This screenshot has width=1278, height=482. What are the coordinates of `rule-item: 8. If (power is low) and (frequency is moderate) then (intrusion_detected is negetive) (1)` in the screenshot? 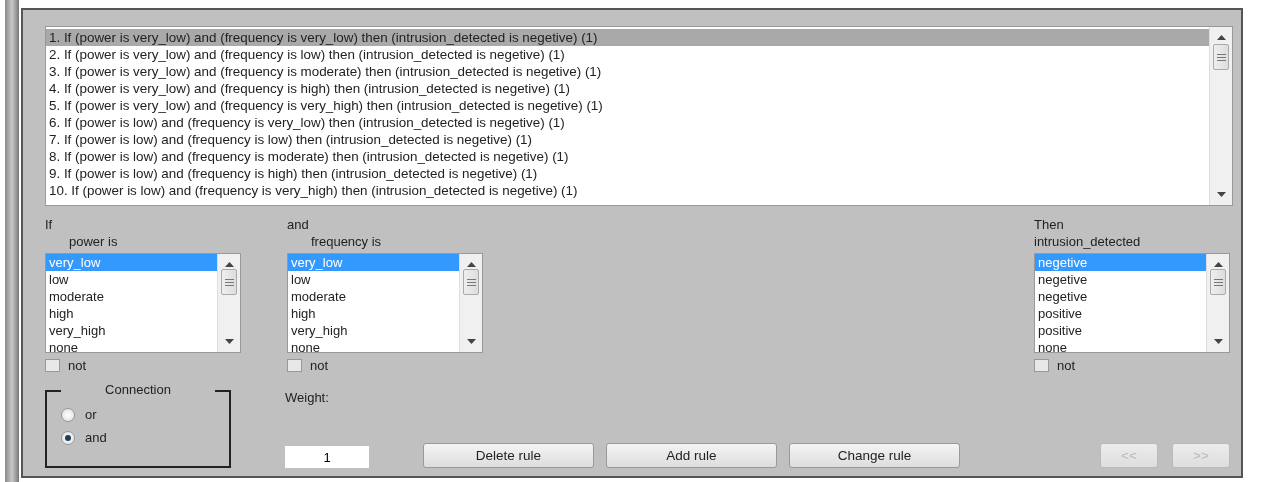 It's located at (627, 156).